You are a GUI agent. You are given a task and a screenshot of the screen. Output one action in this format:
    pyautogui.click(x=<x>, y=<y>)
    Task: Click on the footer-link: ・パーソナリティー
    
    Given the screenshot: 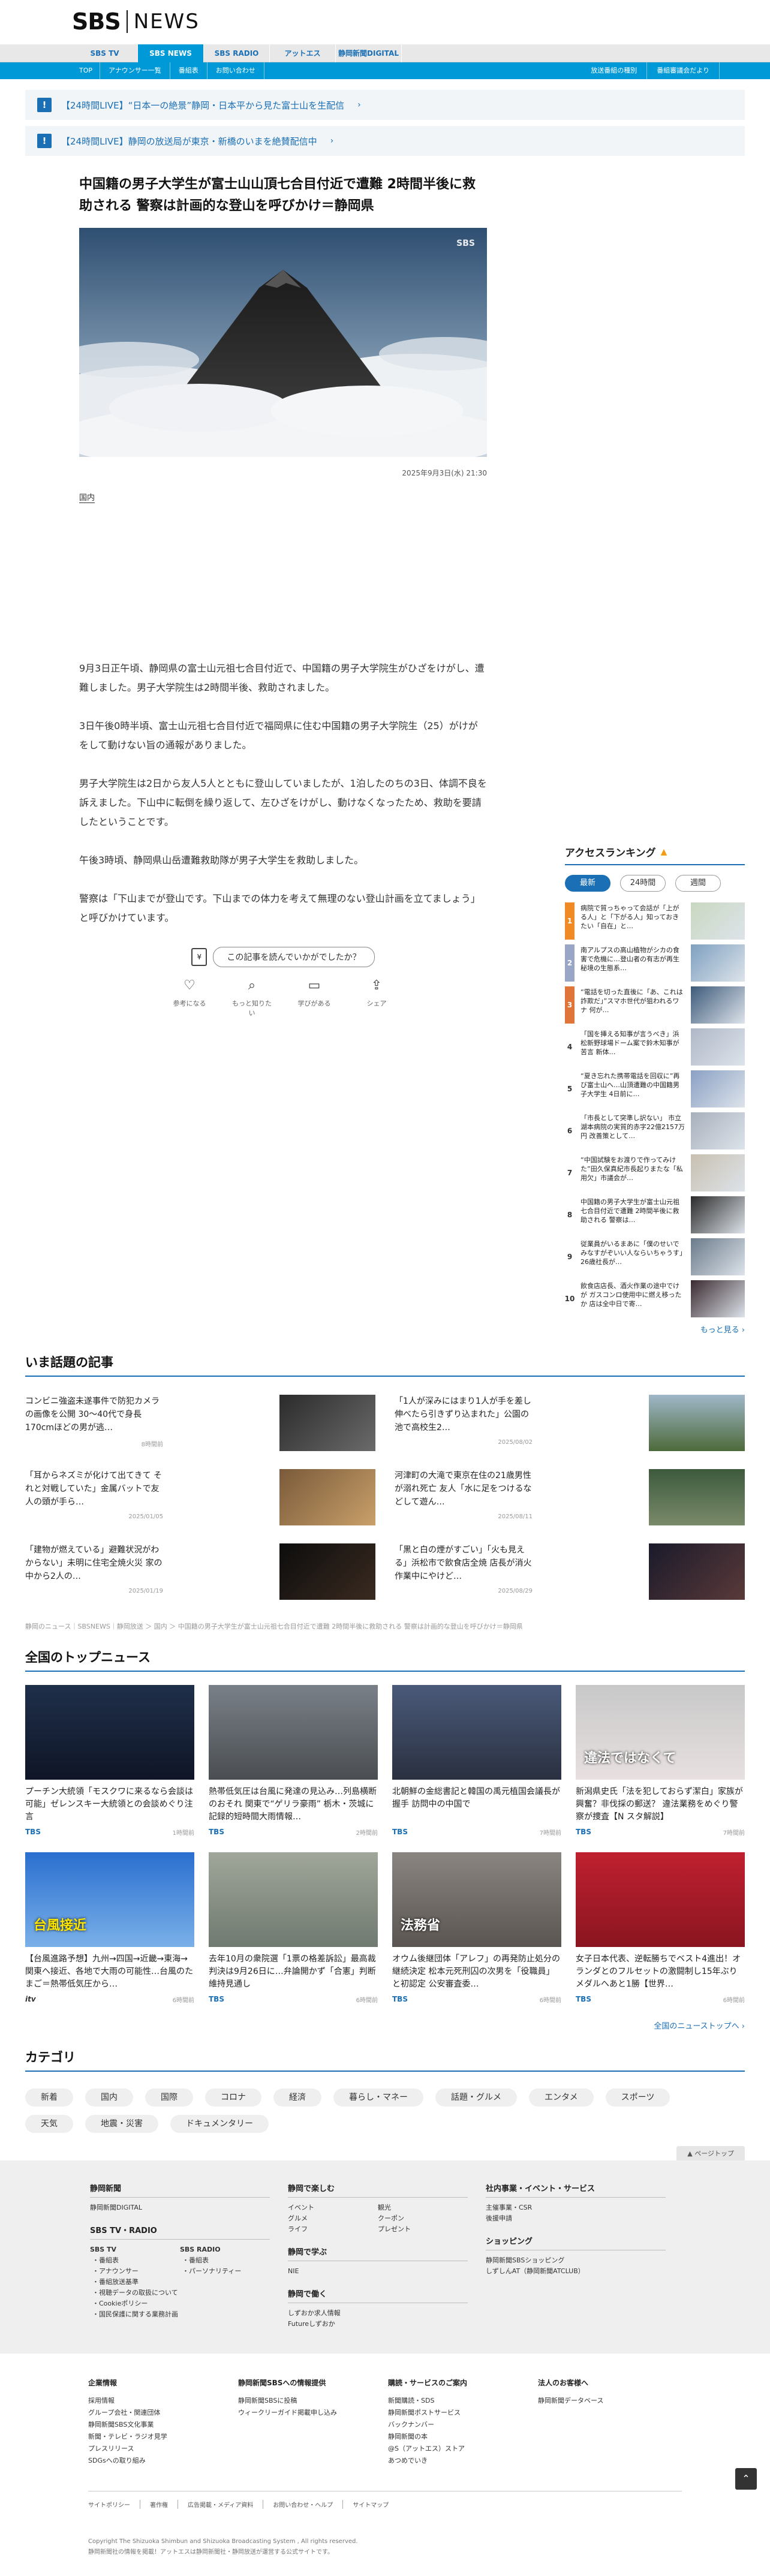 What is the action you would take?
    pyautogui.click(x=225, y=2271)
    